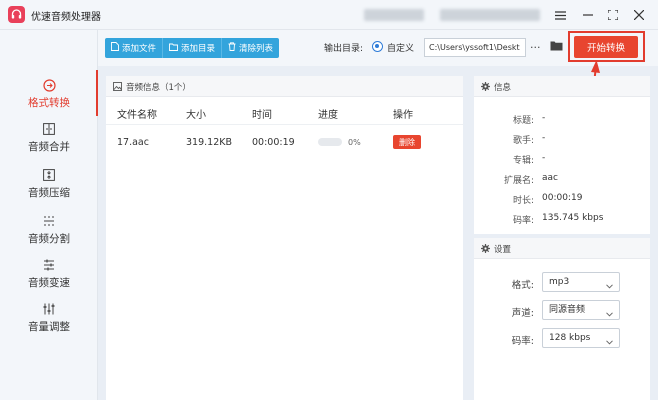 Image resolution: width=658 pixels, height=400 pixels. I want to click on sidebar-item-speed: 音频变速, so click(49, 278).